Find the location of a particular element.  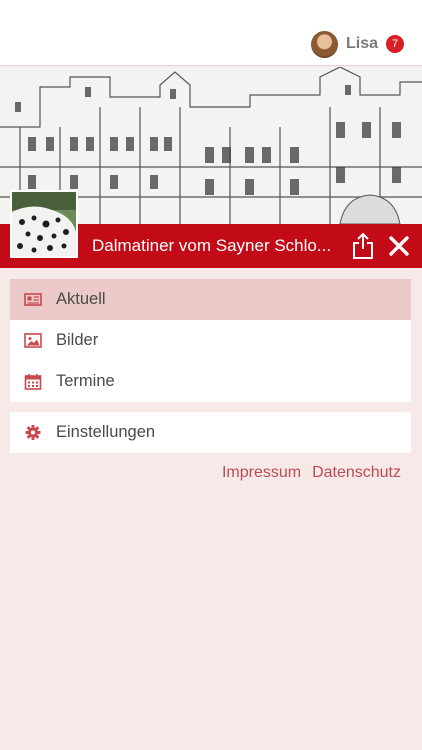

top-bar: Lisa 7 is located at coordinates (211, 33).